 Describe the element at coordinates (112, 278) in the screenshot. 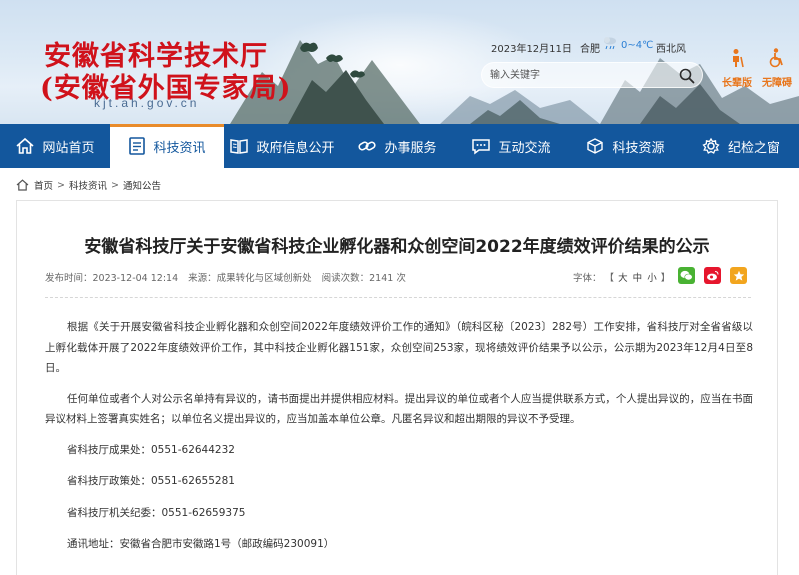

I see `publish-time: 发布时间：2023-12-04 12:14` at that location.